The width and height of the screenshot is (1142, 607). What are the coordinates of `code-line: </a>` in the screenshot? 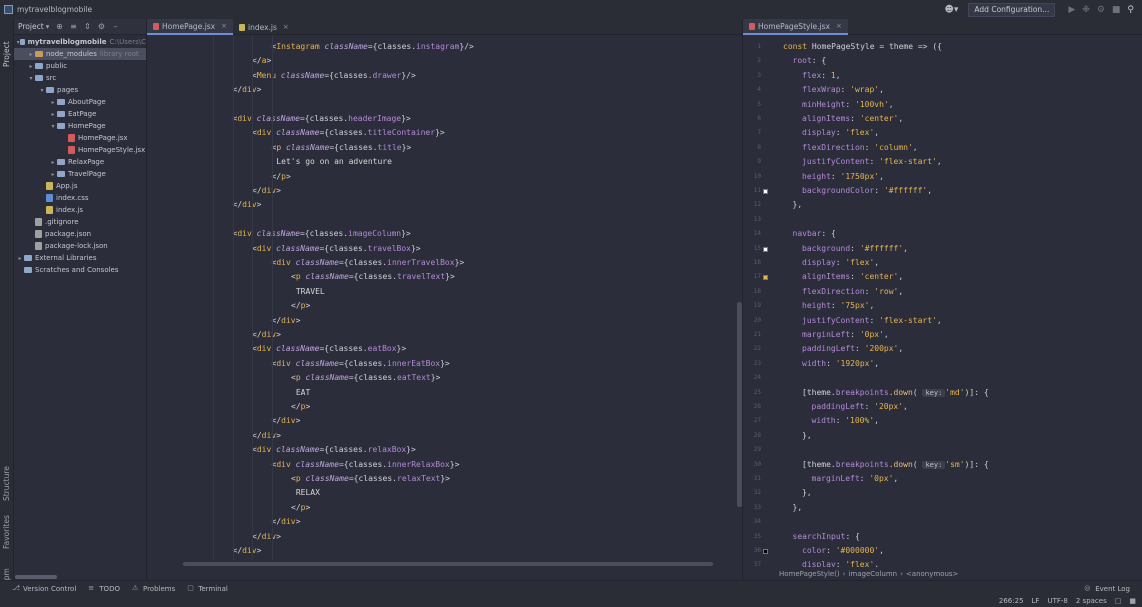 It's located at (261, 61).